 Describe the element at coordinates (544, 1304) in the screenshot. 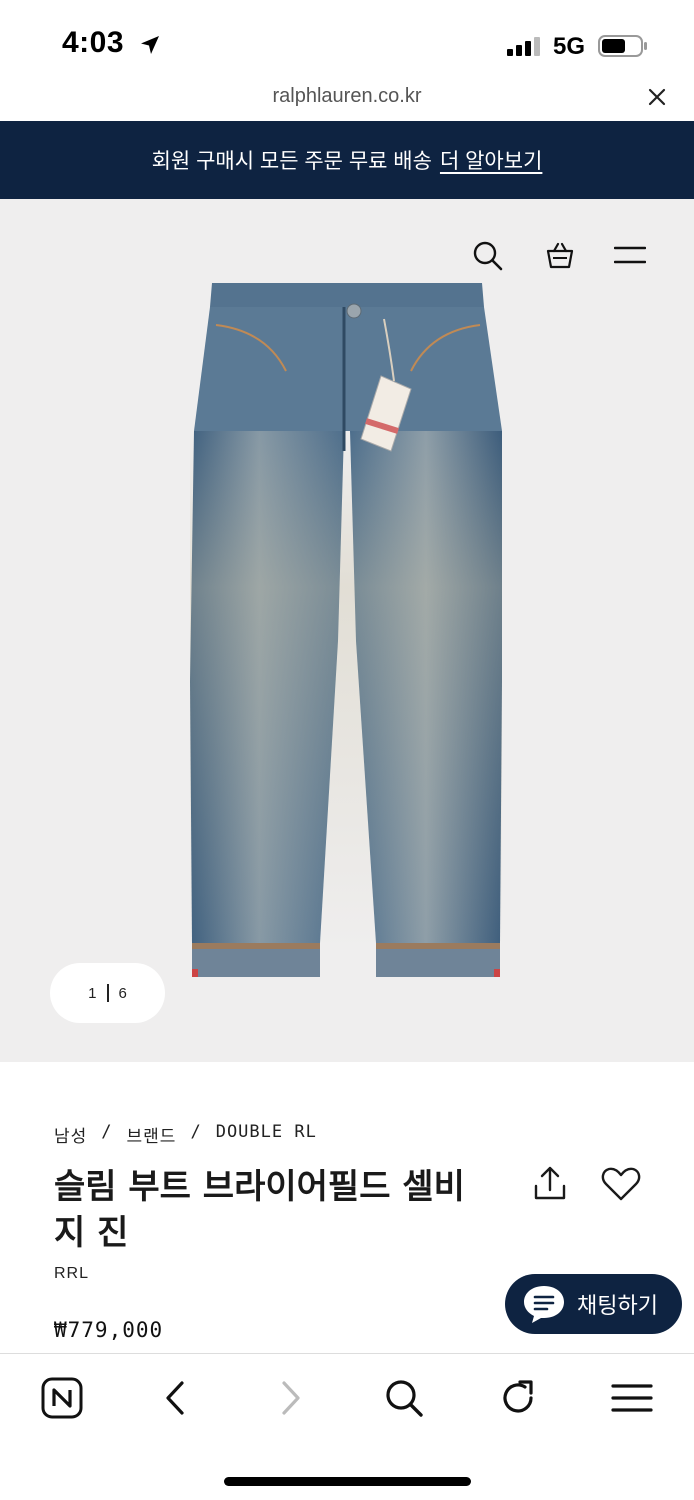

I see `chat-icon` at that location.